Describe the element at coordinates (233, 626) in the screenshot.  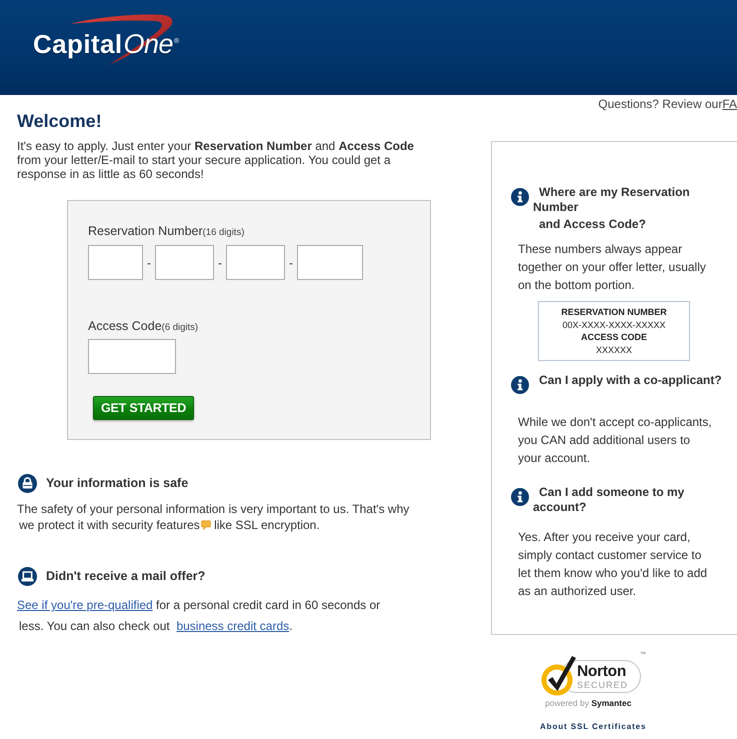
I see `text-link: business credit cards` at that location.